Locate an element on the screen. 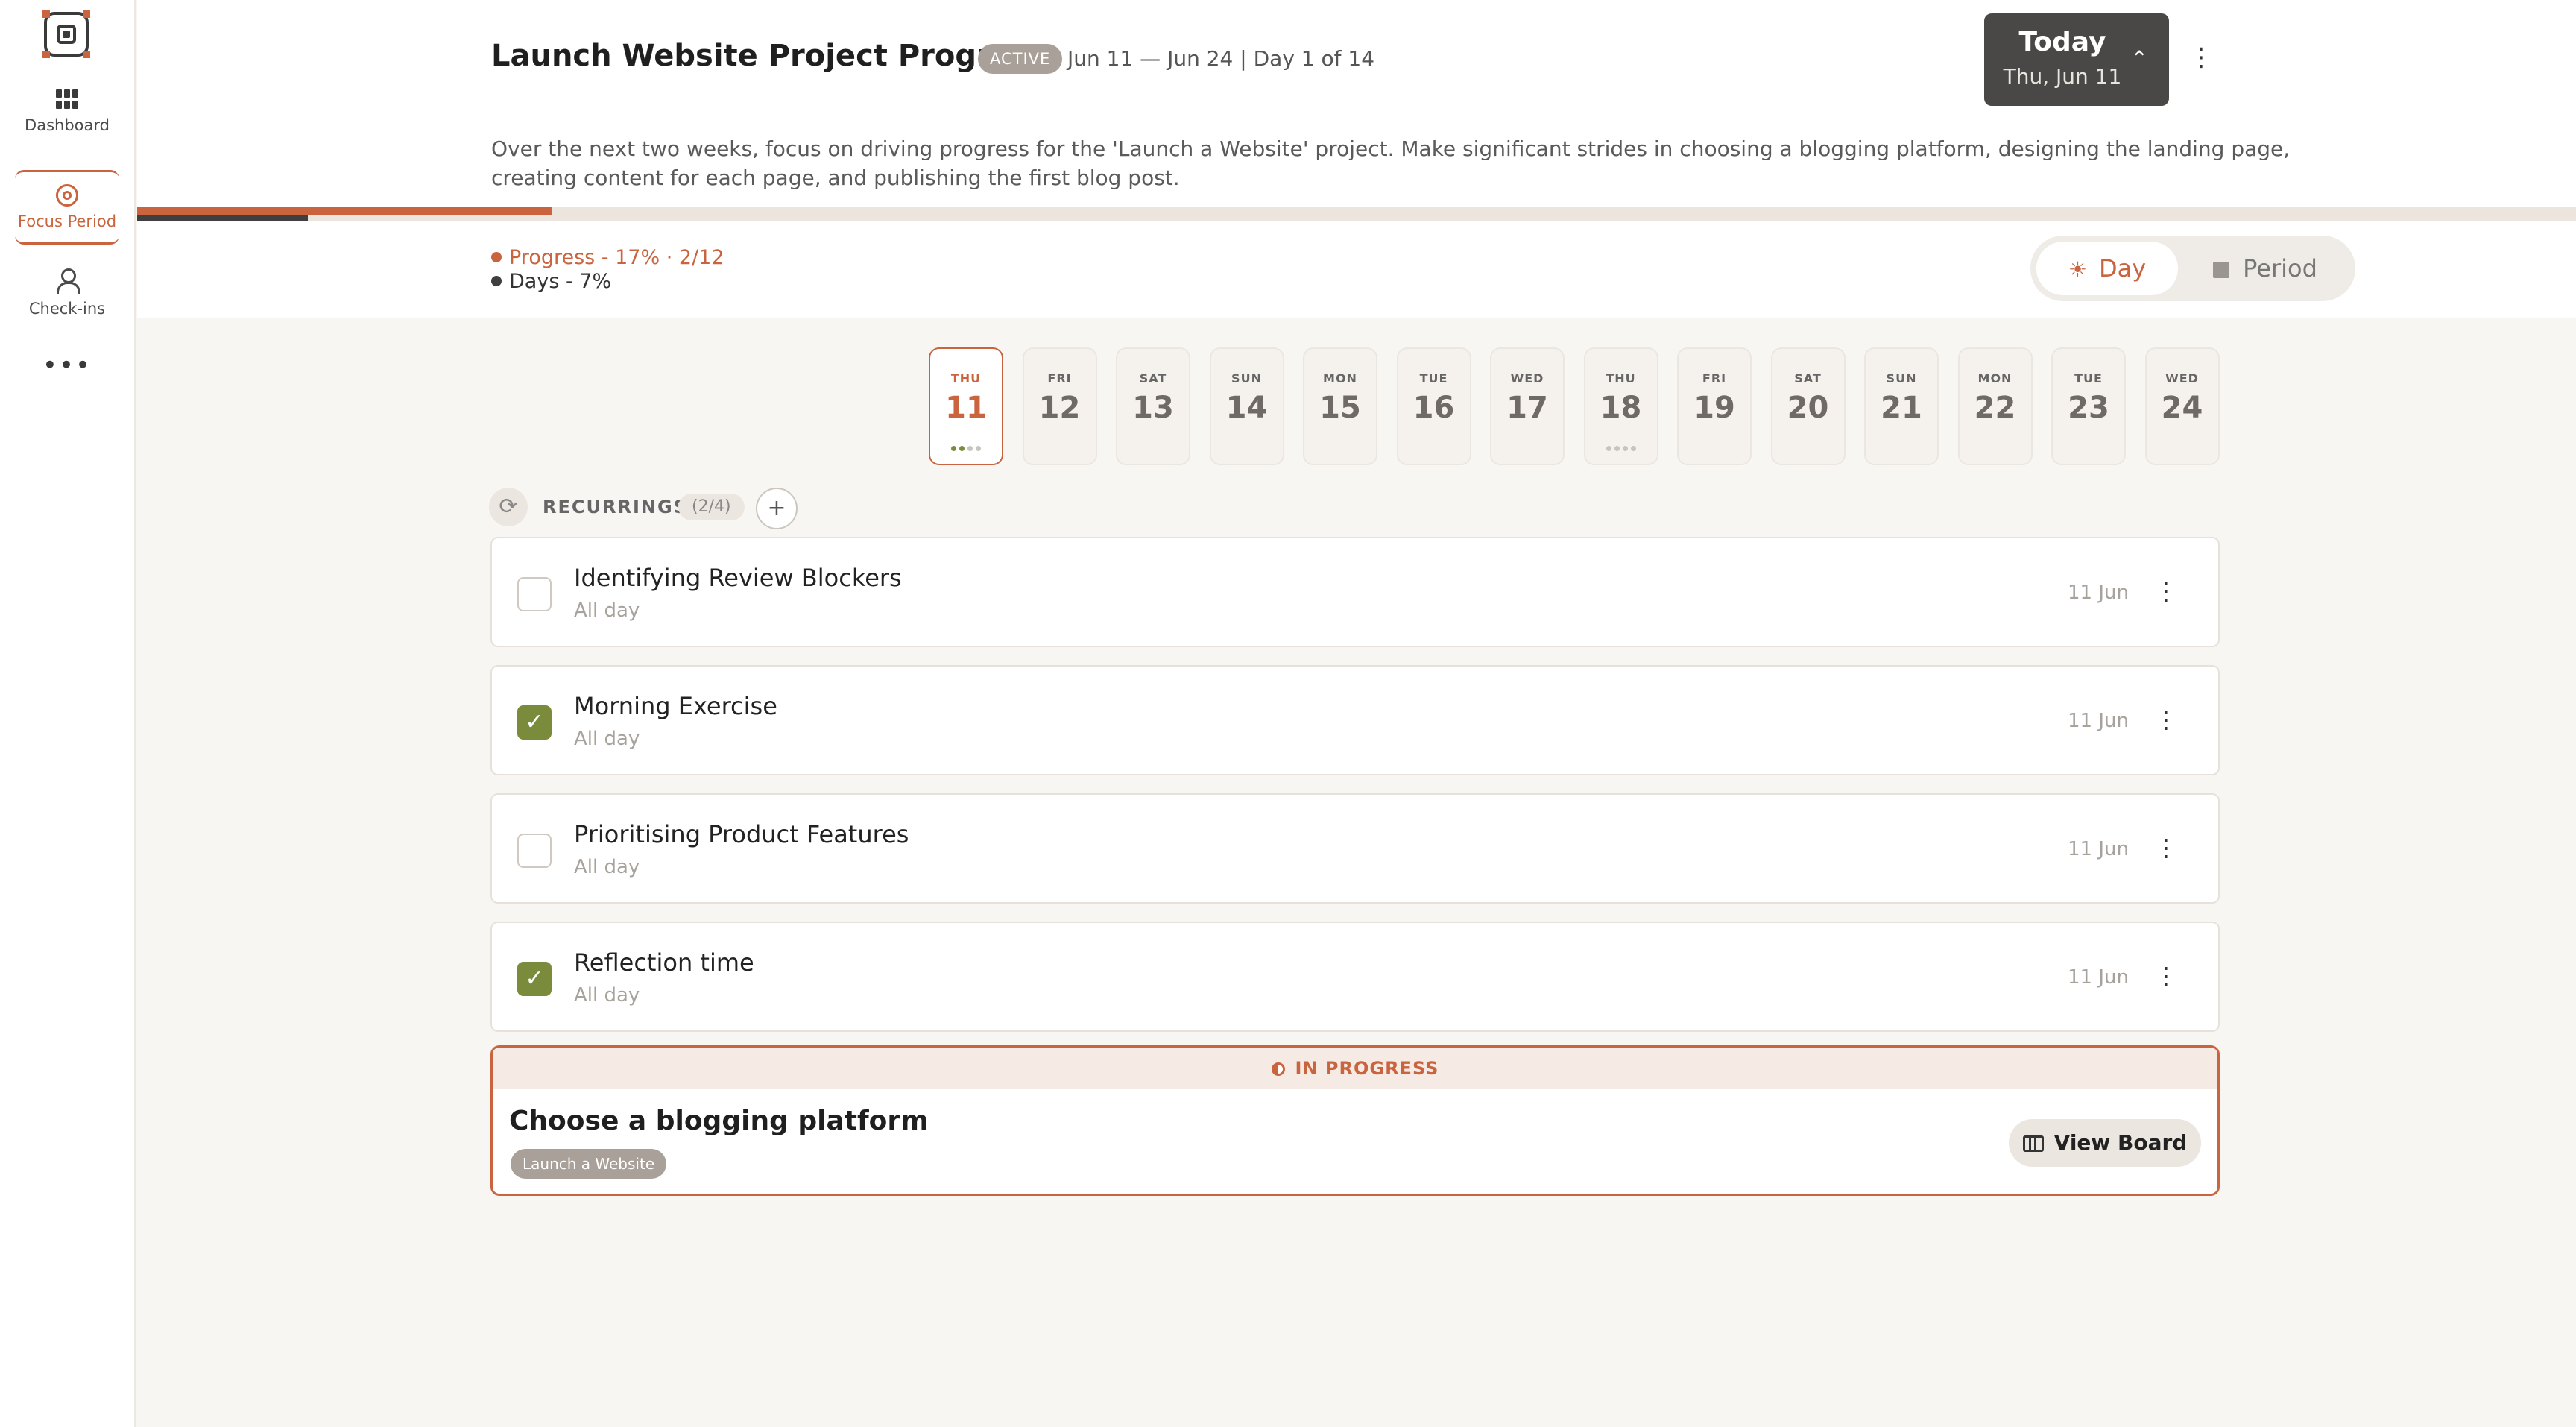  today-button-label: Today is located at coordinates (2062, 42).